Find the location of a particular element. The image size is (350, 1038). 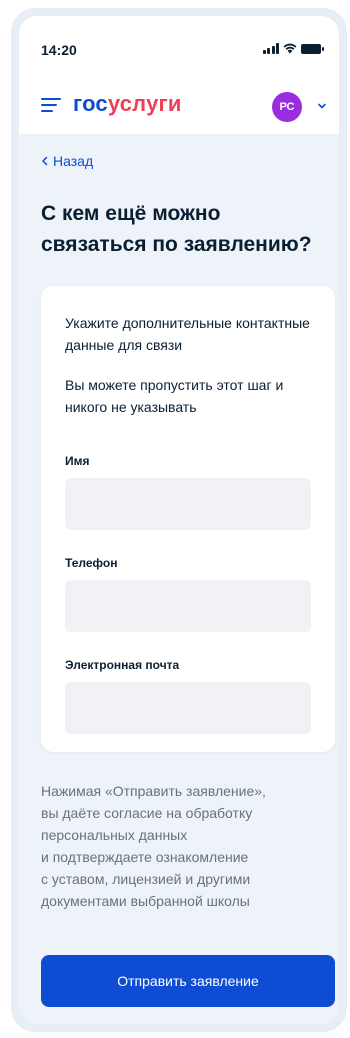

phone-field-label: Телефон is located at coordinates (91, 563).